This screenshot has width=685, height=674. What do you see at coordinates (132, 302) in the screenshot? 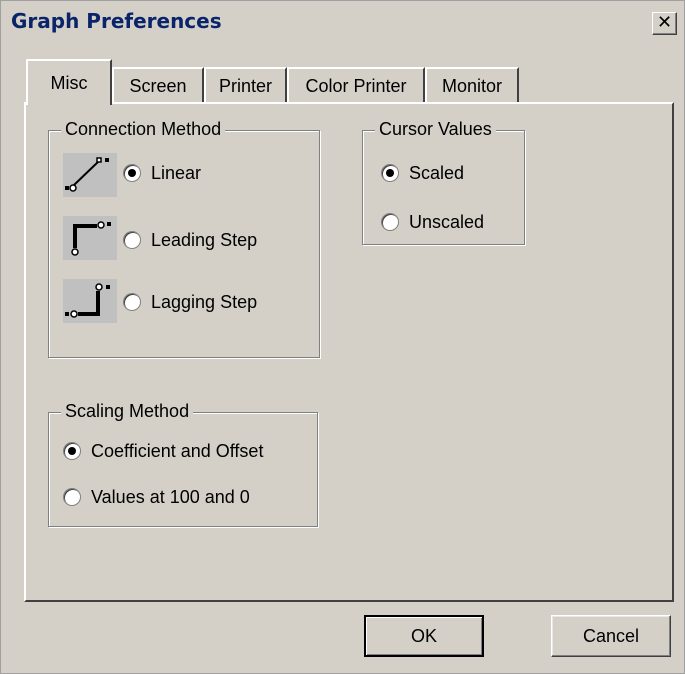
I see `lagging-step-radio-button` at bounding box center [132, 302].